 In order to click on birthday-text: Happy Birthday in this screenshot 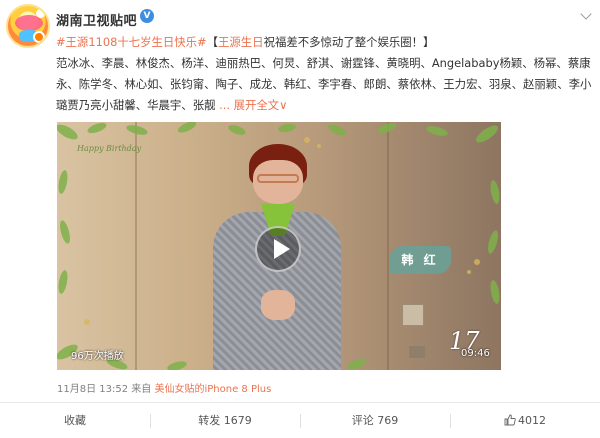, I will do `click(109, 148)`.